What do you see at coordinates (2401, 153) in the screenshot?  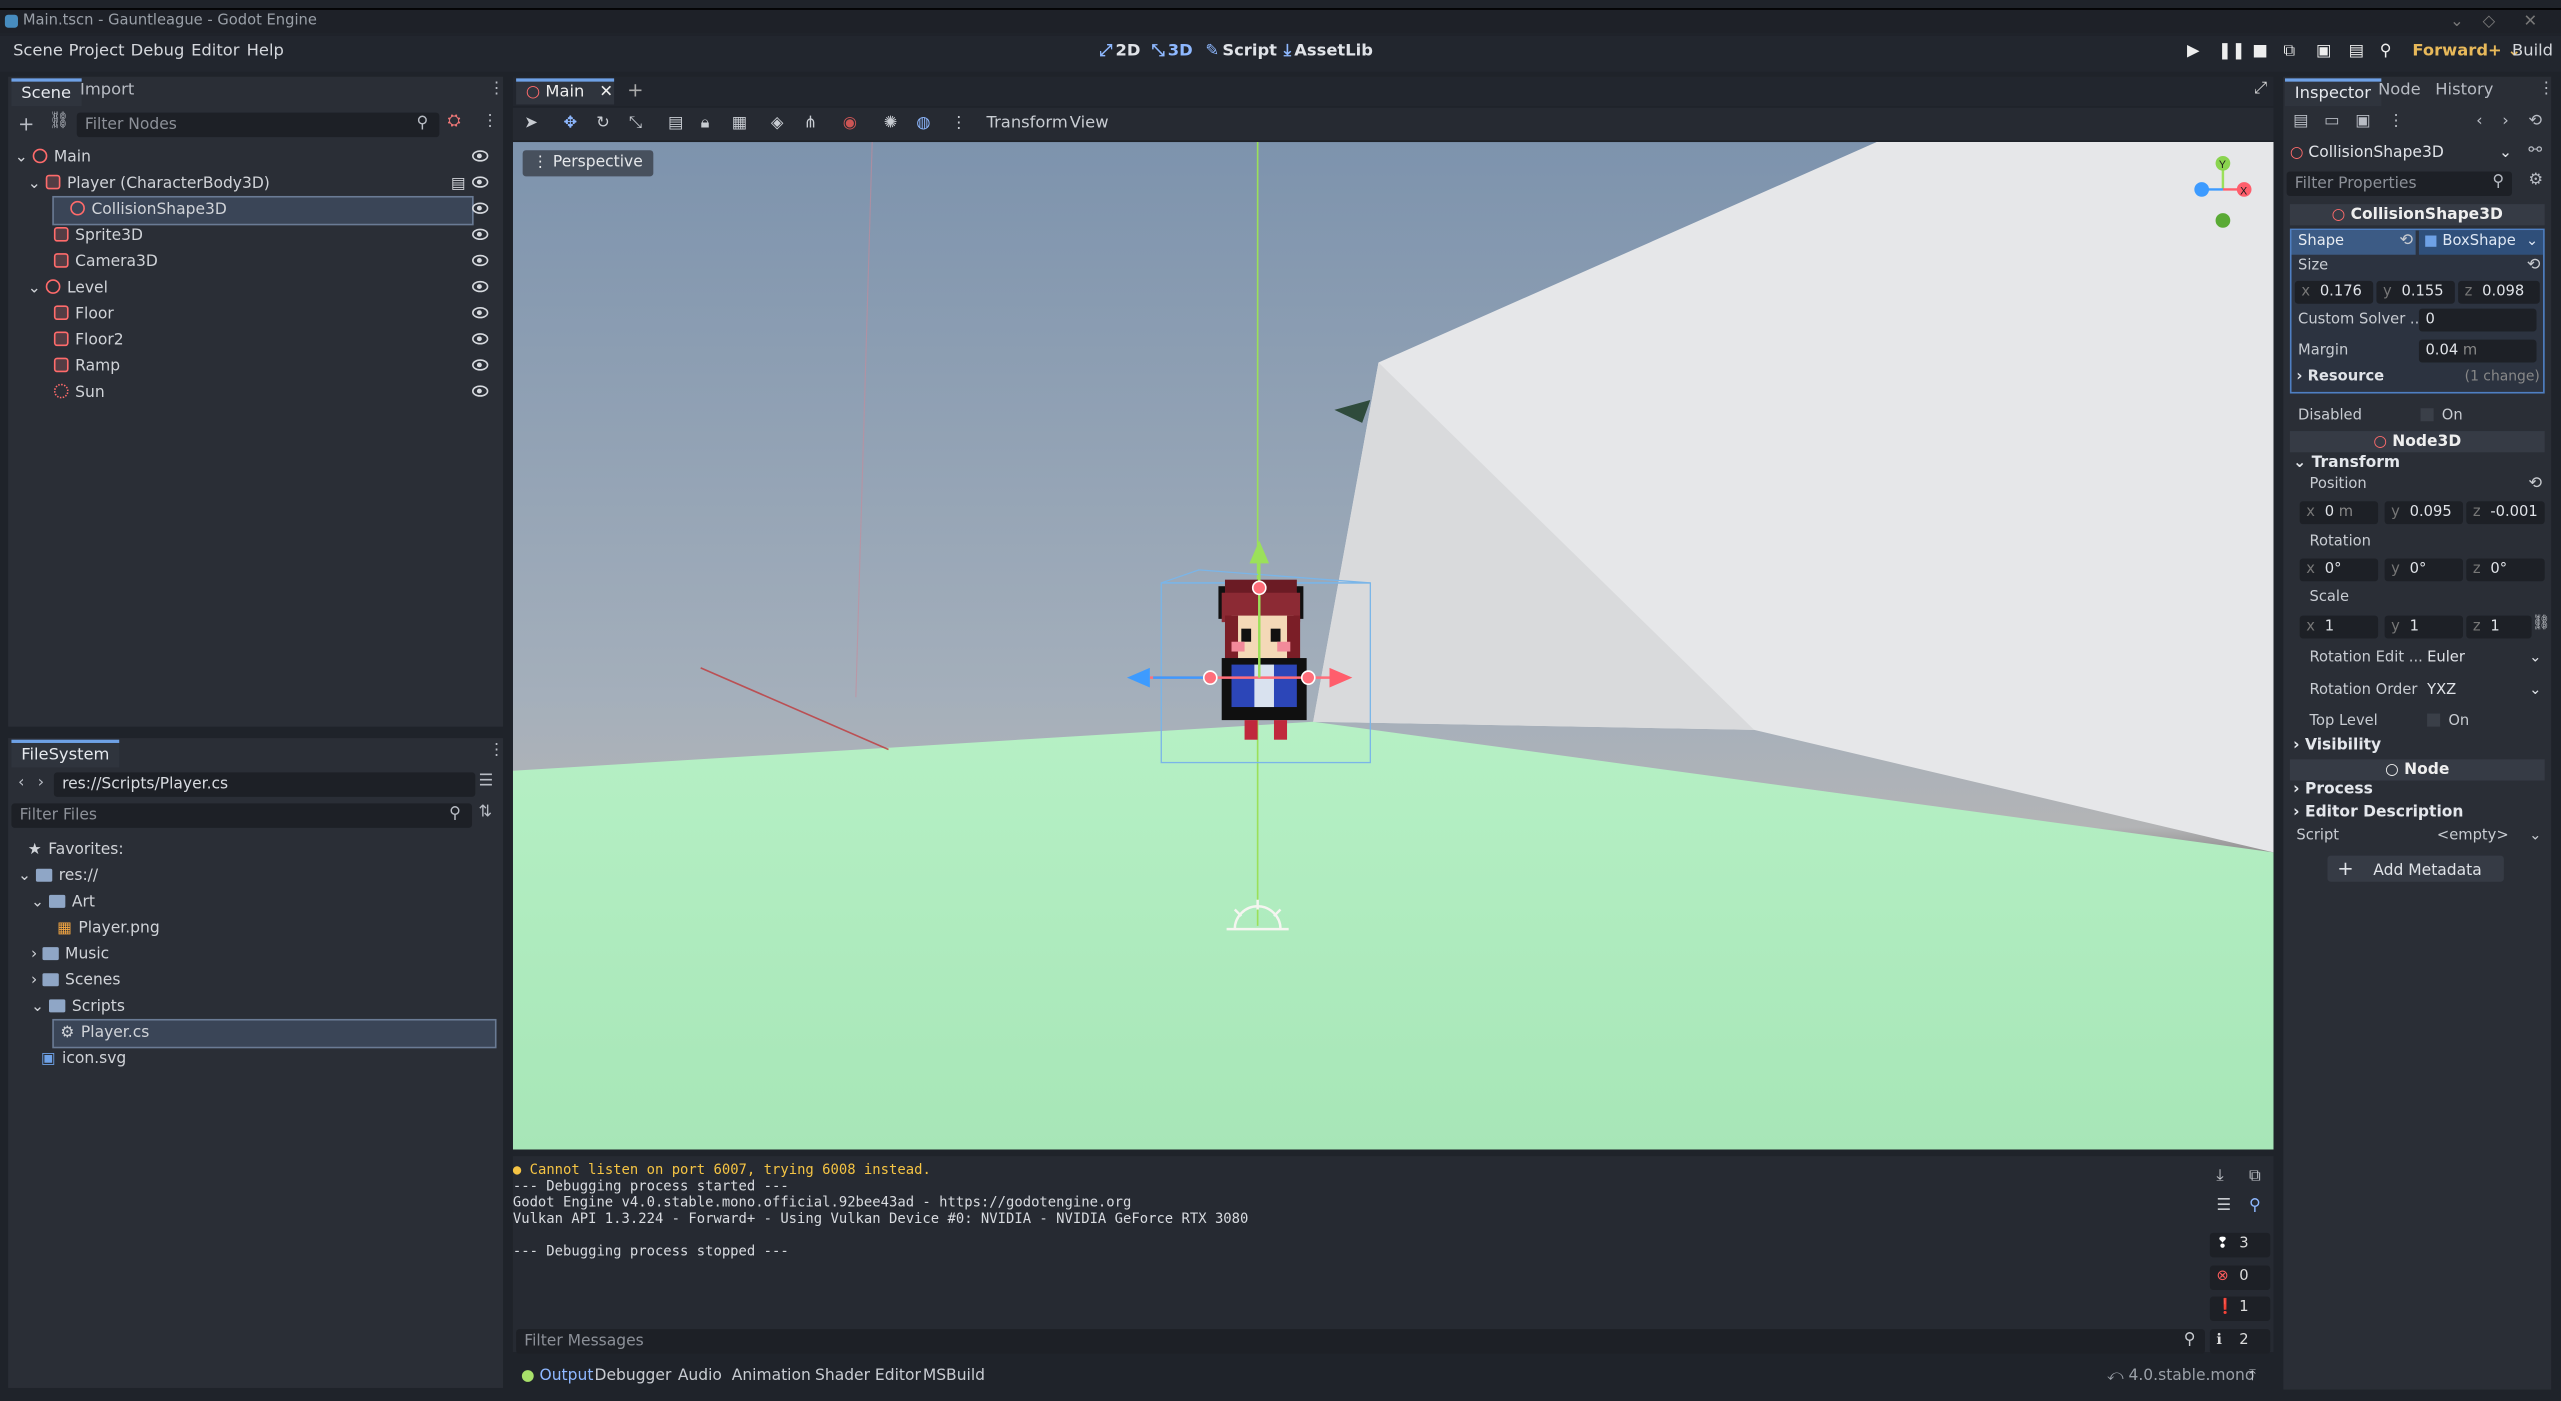 I see `object-selector: ○ CollisionShape3D ⌄` at bounding box center [2401, 153].